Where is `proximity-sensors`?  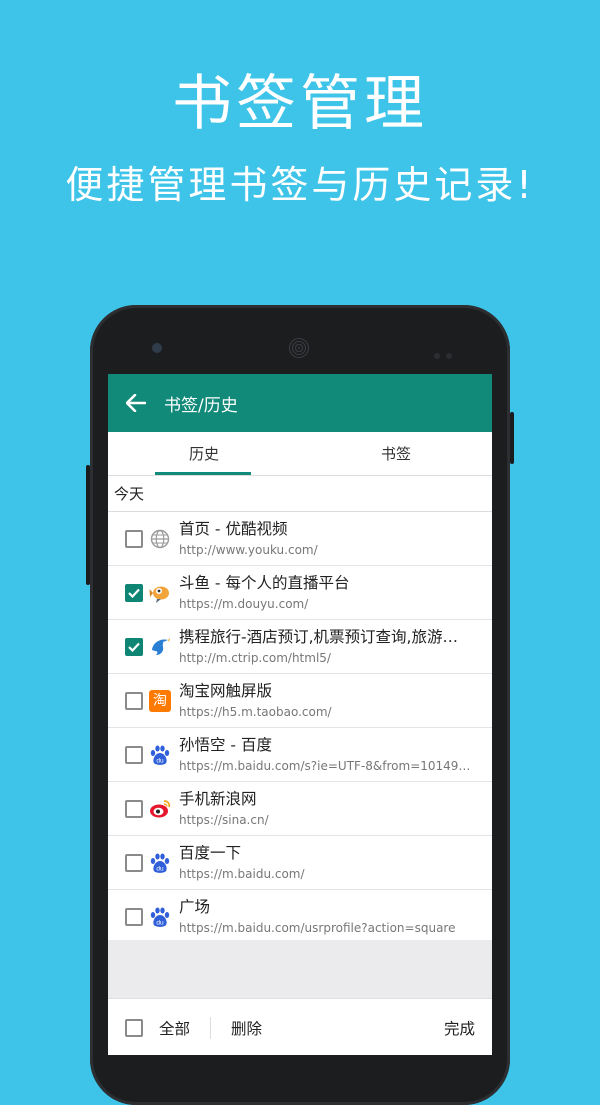
proximity-sensors is located at coordinates (440, 353).